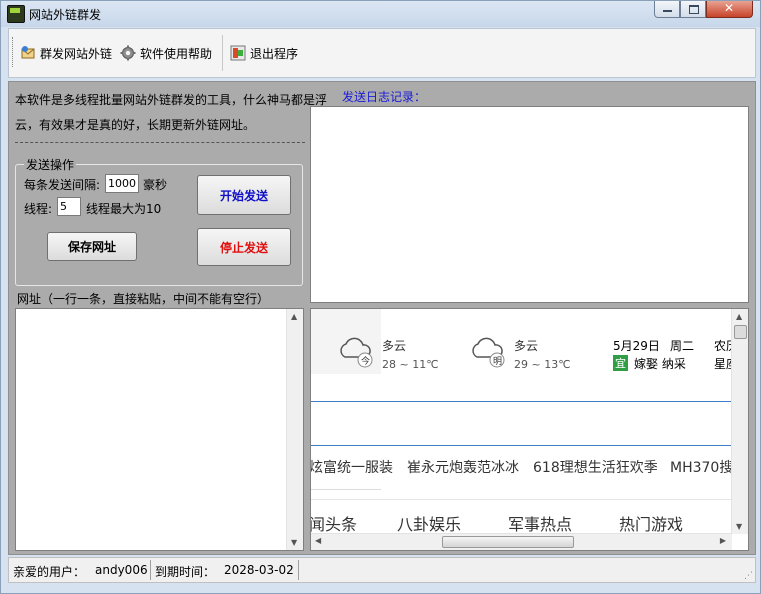  Describe the element at coordinates (50, 164) in the screenshot. I see `send-group-title: 发送操作` at that location.